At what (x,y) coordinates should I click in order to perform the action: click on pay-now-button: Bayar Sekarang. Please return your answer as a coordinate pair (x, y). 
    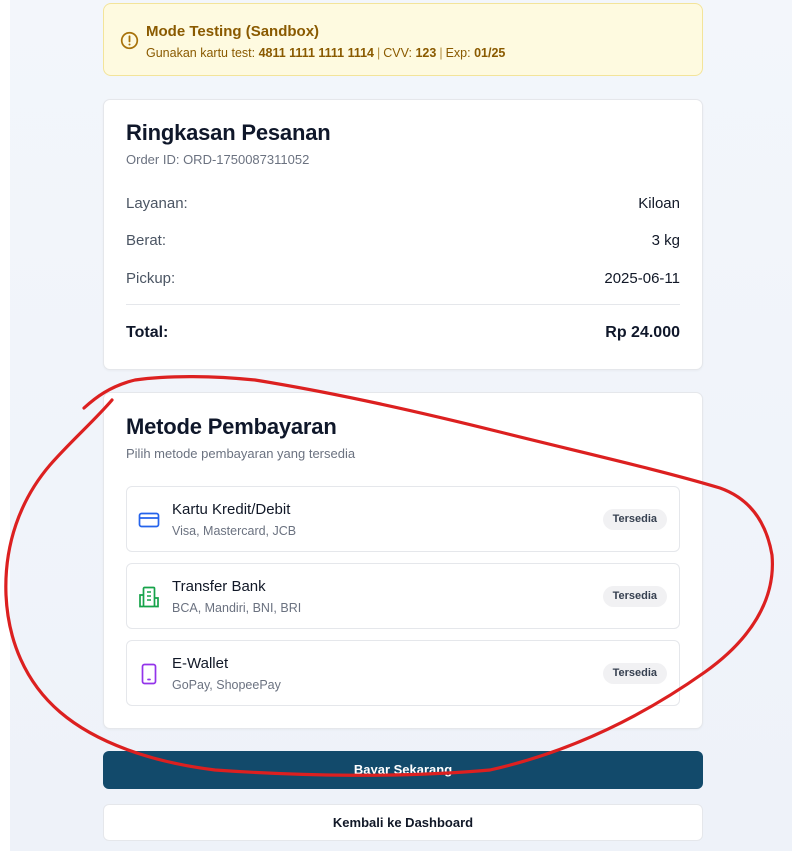
    Looking at the image, I should click on (403, 770).